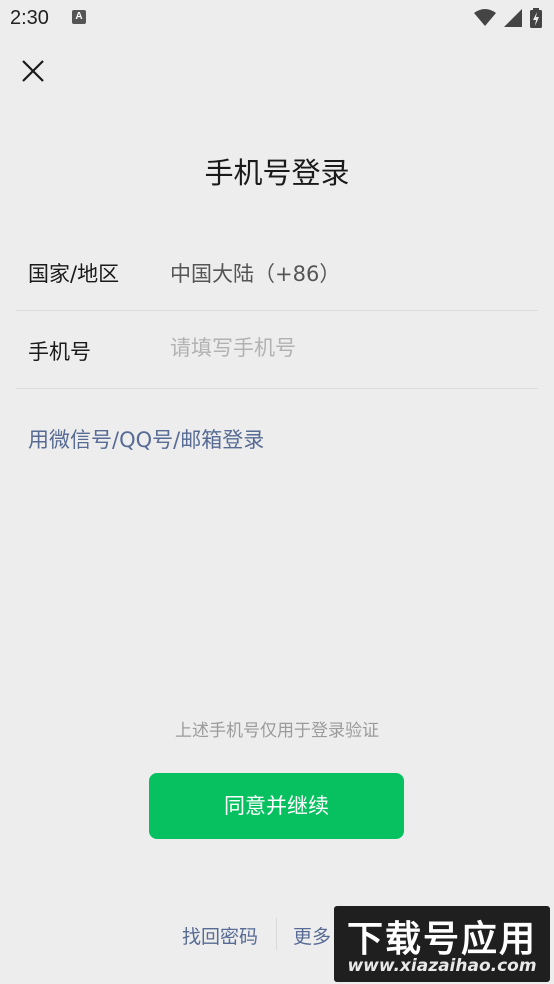 This screenshot has width=554, height=984. I want to click on status-bar: 2:30 A, so click(277, 19).